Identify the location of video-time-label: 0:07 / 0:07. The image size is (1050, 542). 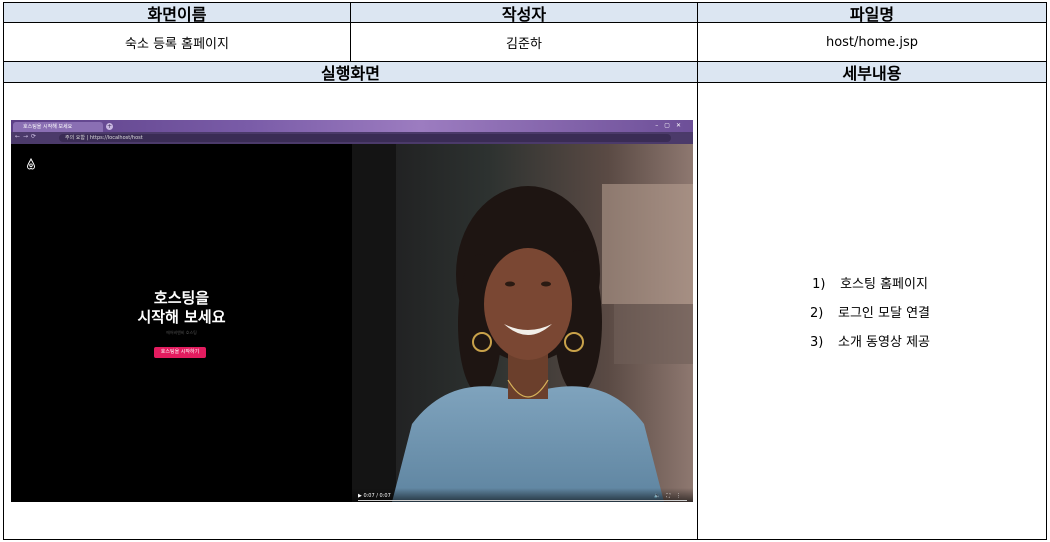
(377, 496).